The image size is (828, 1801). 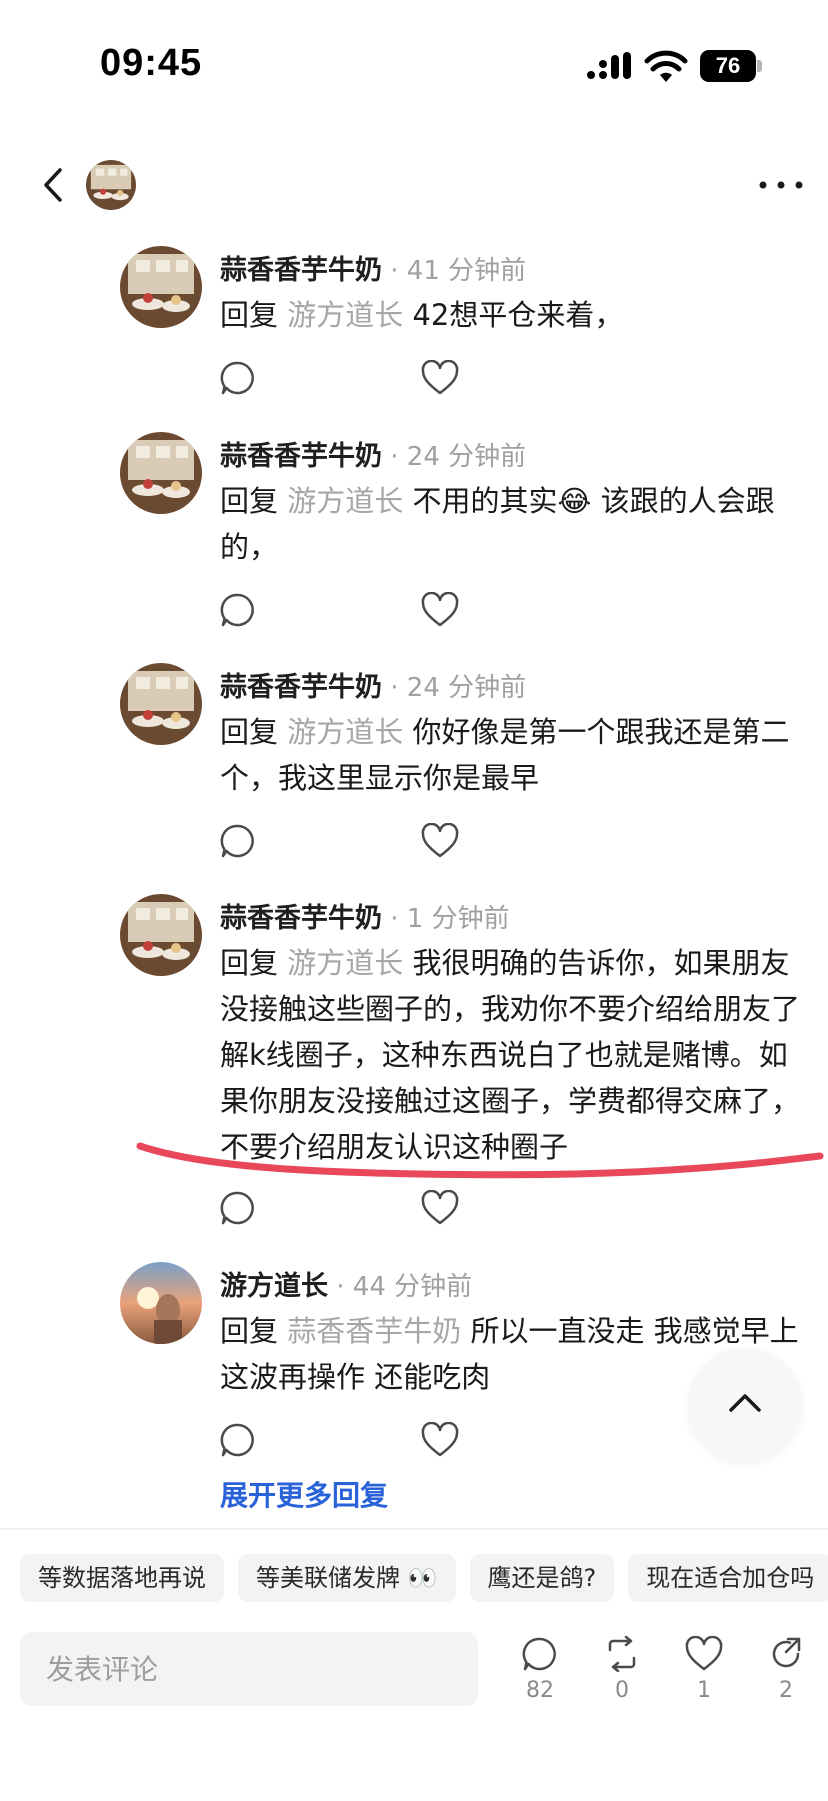 What do you see at coordinates (518, 315) in the screenshot?
I see `comment-text: 42想平仓来着，` at bounding box center [518, 315].